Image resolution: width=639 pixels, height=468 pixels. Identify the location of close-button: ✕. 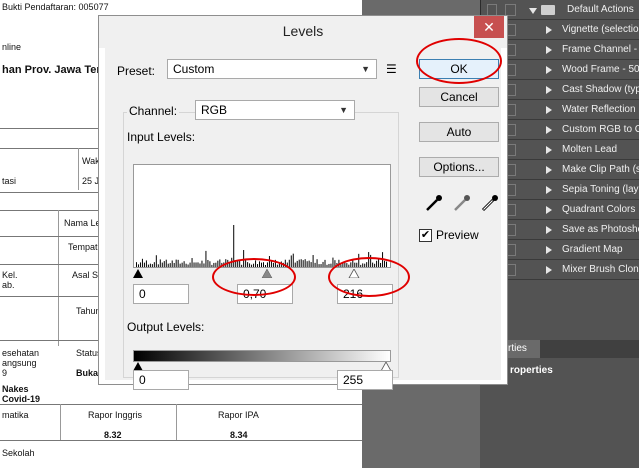
(489, 27).